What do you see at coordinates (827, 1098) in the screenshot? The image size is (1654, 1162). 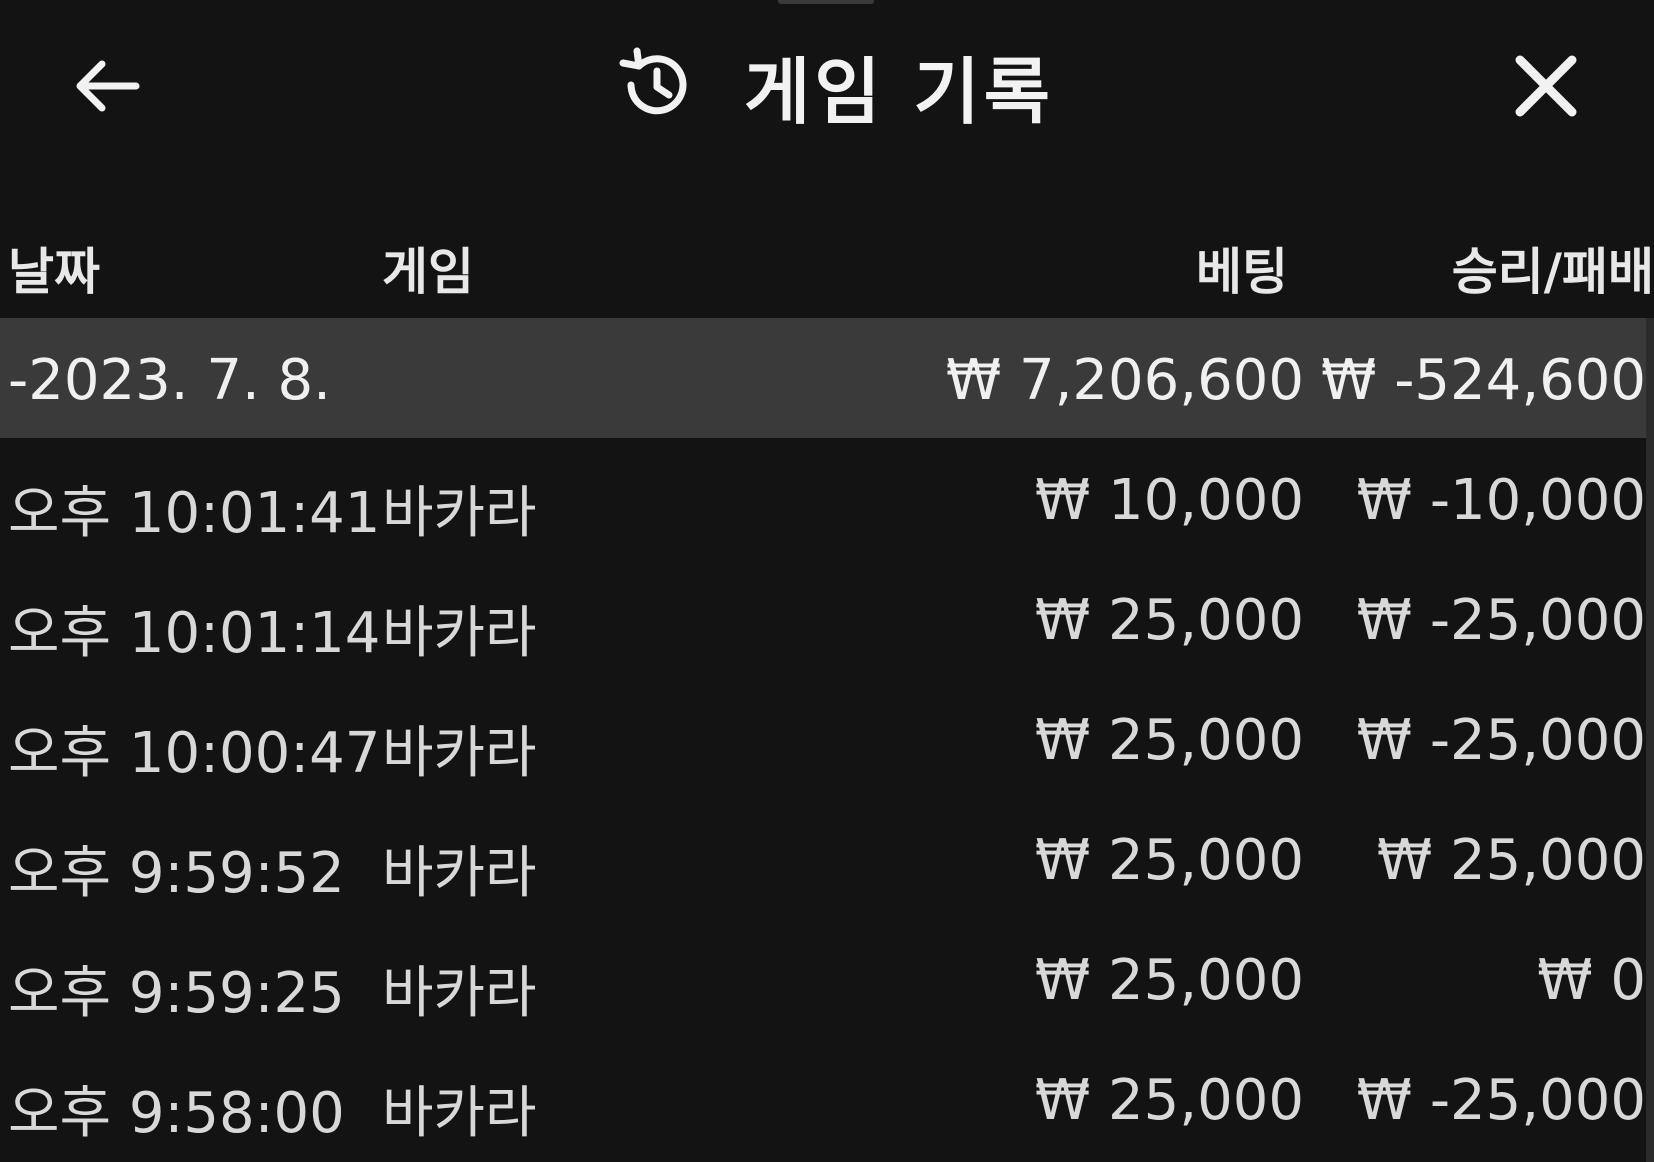 I see `table-row: 오후 9:58:00 바카라 ₩ 25,000 ₩ -25,000` at bounding box center [827, 1098].